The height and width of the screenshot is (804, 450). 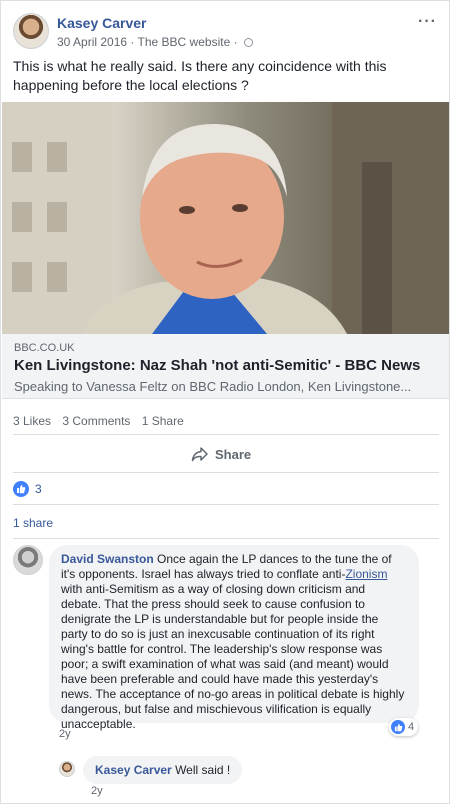 I want to click on share-button: Share, so click(x=221, y=454).